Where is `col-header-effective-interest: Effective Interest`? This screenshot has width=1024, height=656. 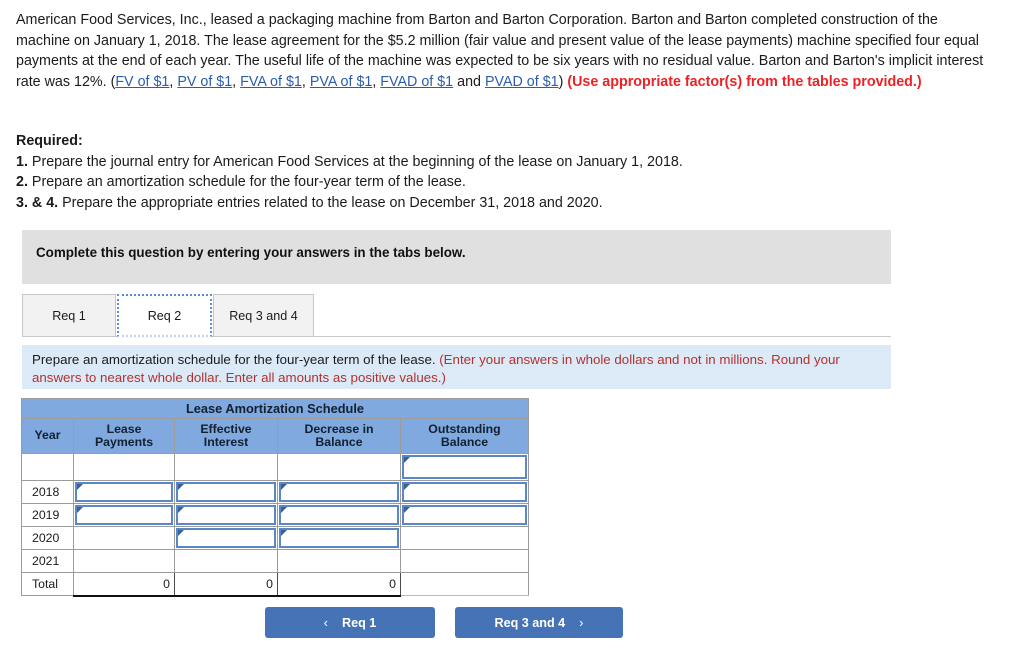 col-header-effective-interest: Effective Interest is located at coordinates (226, 436).